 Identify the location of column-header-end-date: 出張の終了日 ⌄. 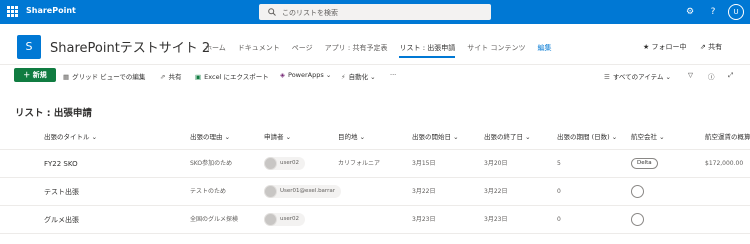
(507, 137).